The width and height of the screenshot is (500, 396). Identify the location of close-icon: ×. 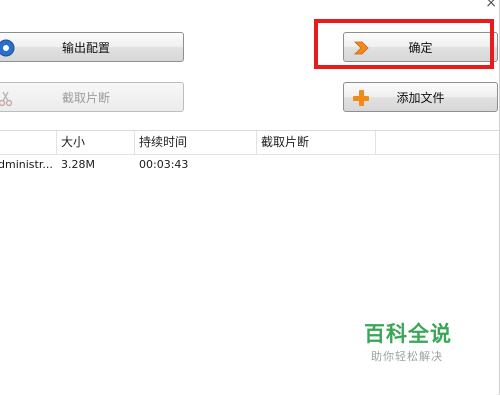
(491, 5).